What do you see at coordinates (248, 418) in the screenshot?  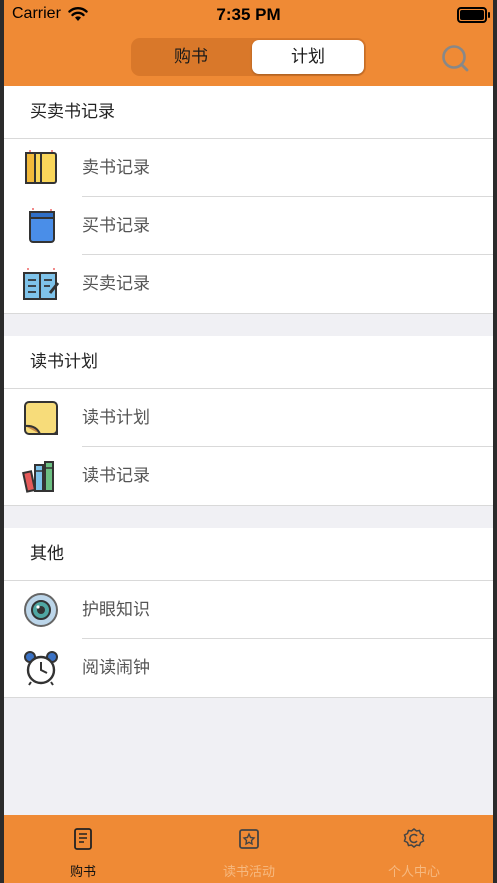 I see `list-item-reading-plan: 读书计划` at bounding box center [248, 418].